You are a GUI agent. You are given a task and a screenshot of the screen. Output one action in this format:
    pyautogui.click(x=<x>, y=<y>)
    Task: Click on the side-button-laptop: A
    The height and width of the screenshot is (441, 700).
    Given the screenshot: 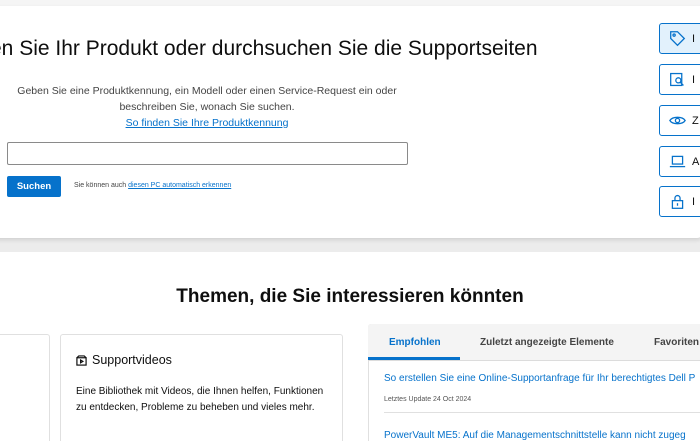 What is the action you would take?
    pyautogui.click(x=679, y=161)
    